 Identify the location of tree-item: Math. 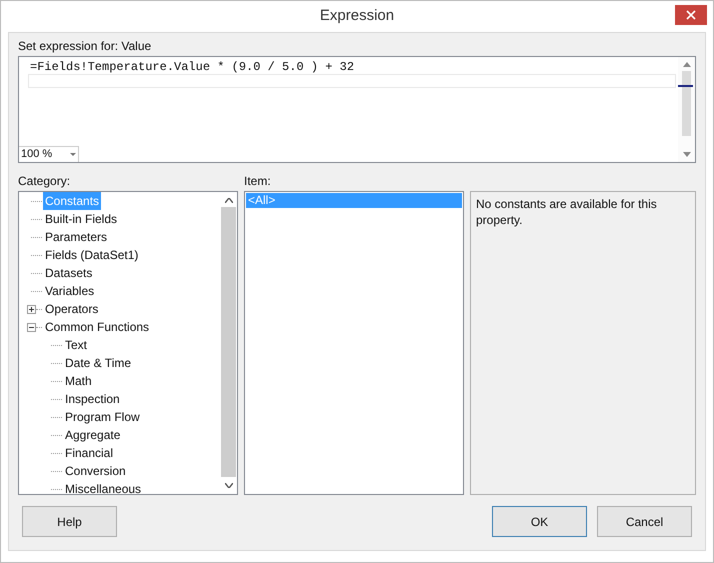
(78, 381).